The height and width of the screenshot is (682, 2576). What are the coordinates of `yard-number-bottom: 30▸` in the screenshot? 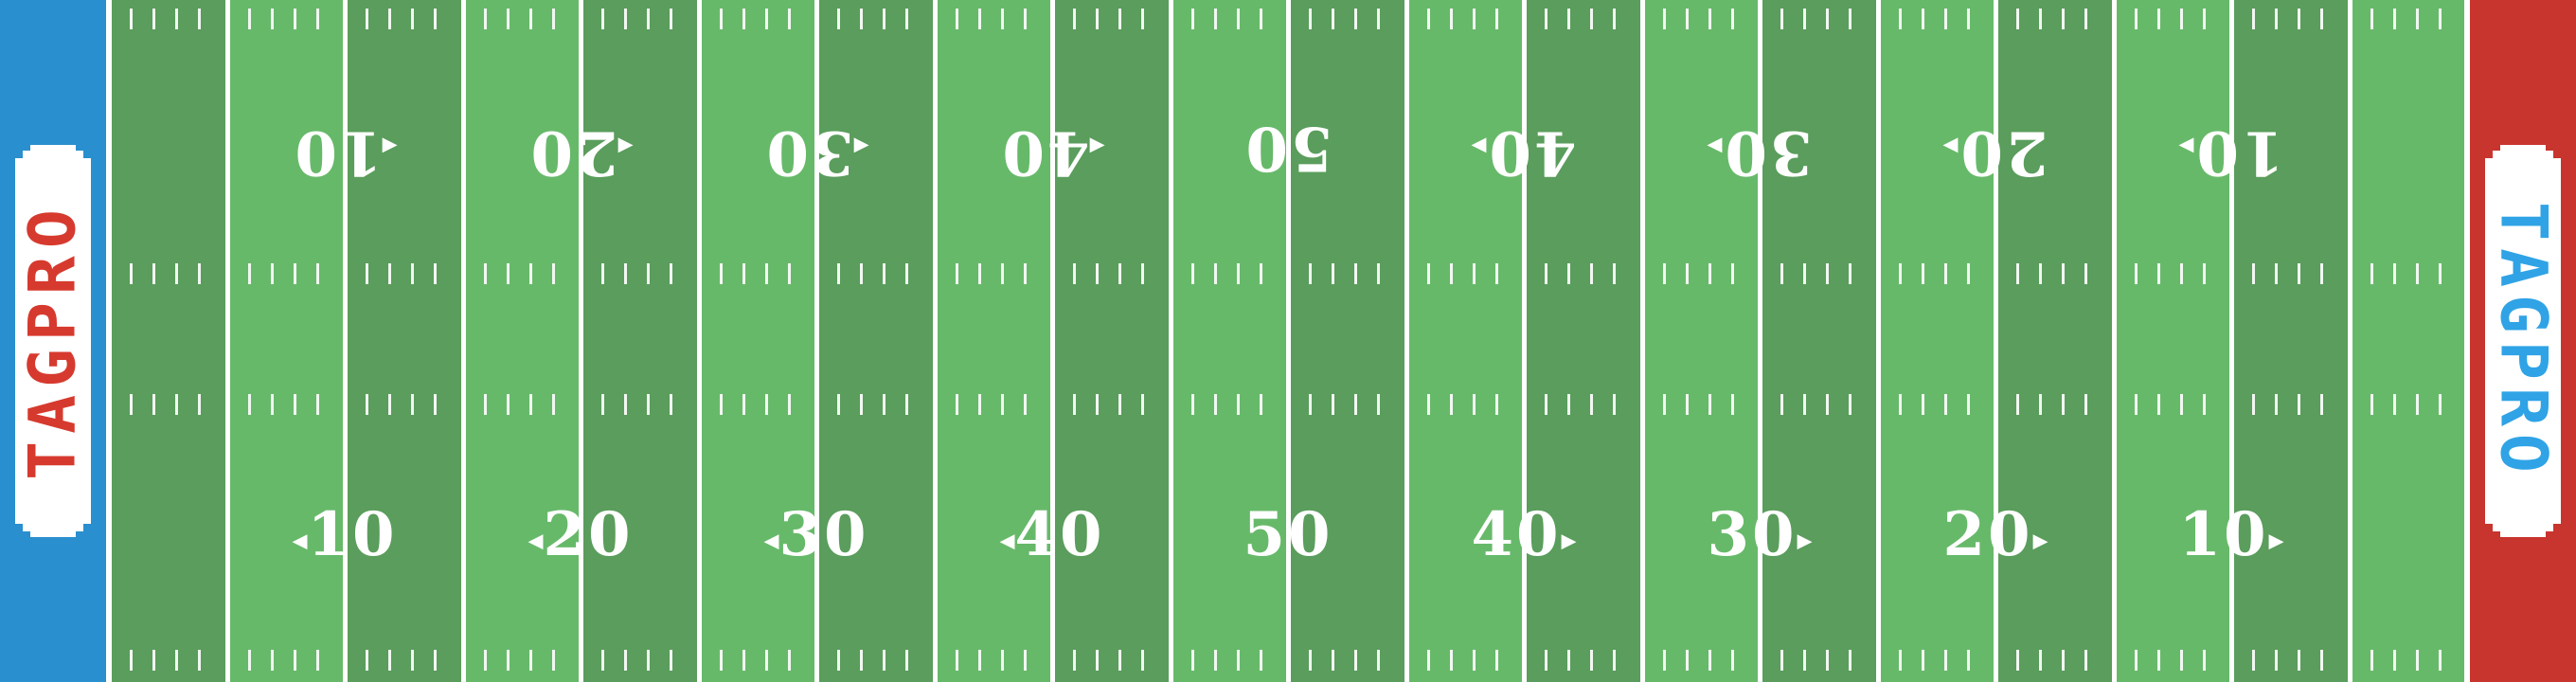 It's located at (1759, 537).